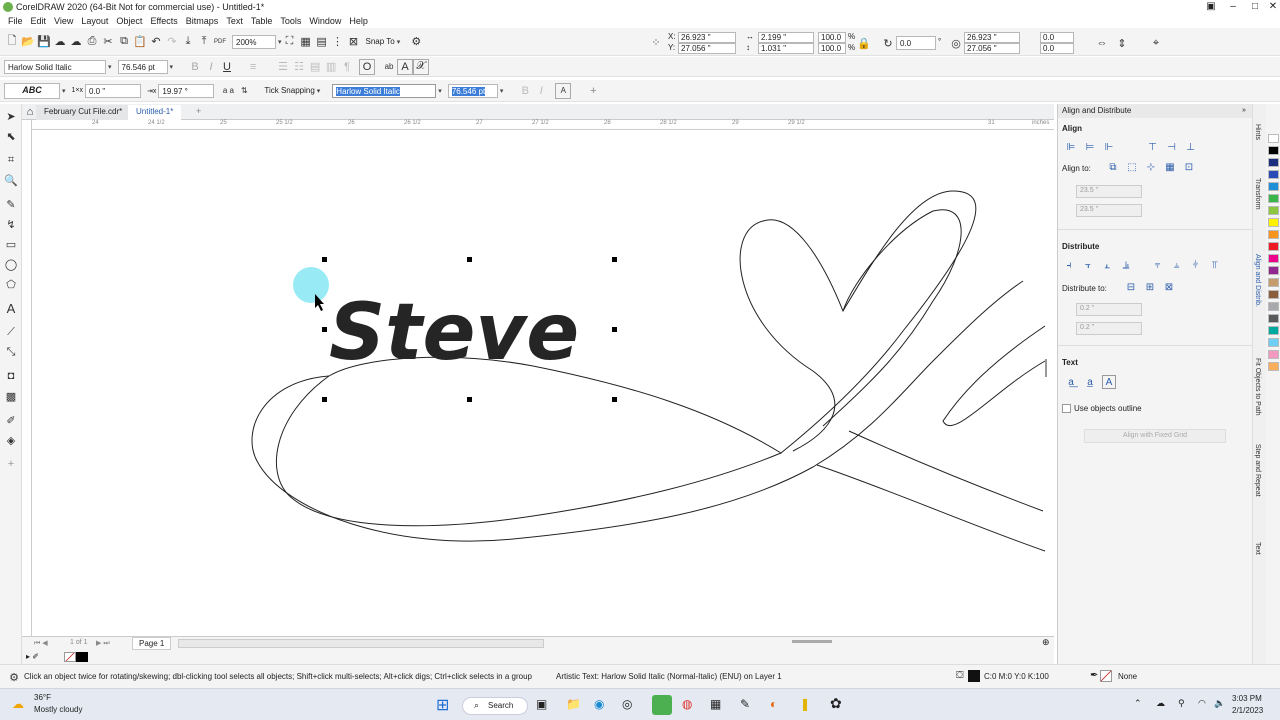 This screenshot has width=1280, height=720. What do you see at coordinates (11, 440) in the screenshot?
I see `interactive-fill-icon: ◈` at bounding box center [11, 440].